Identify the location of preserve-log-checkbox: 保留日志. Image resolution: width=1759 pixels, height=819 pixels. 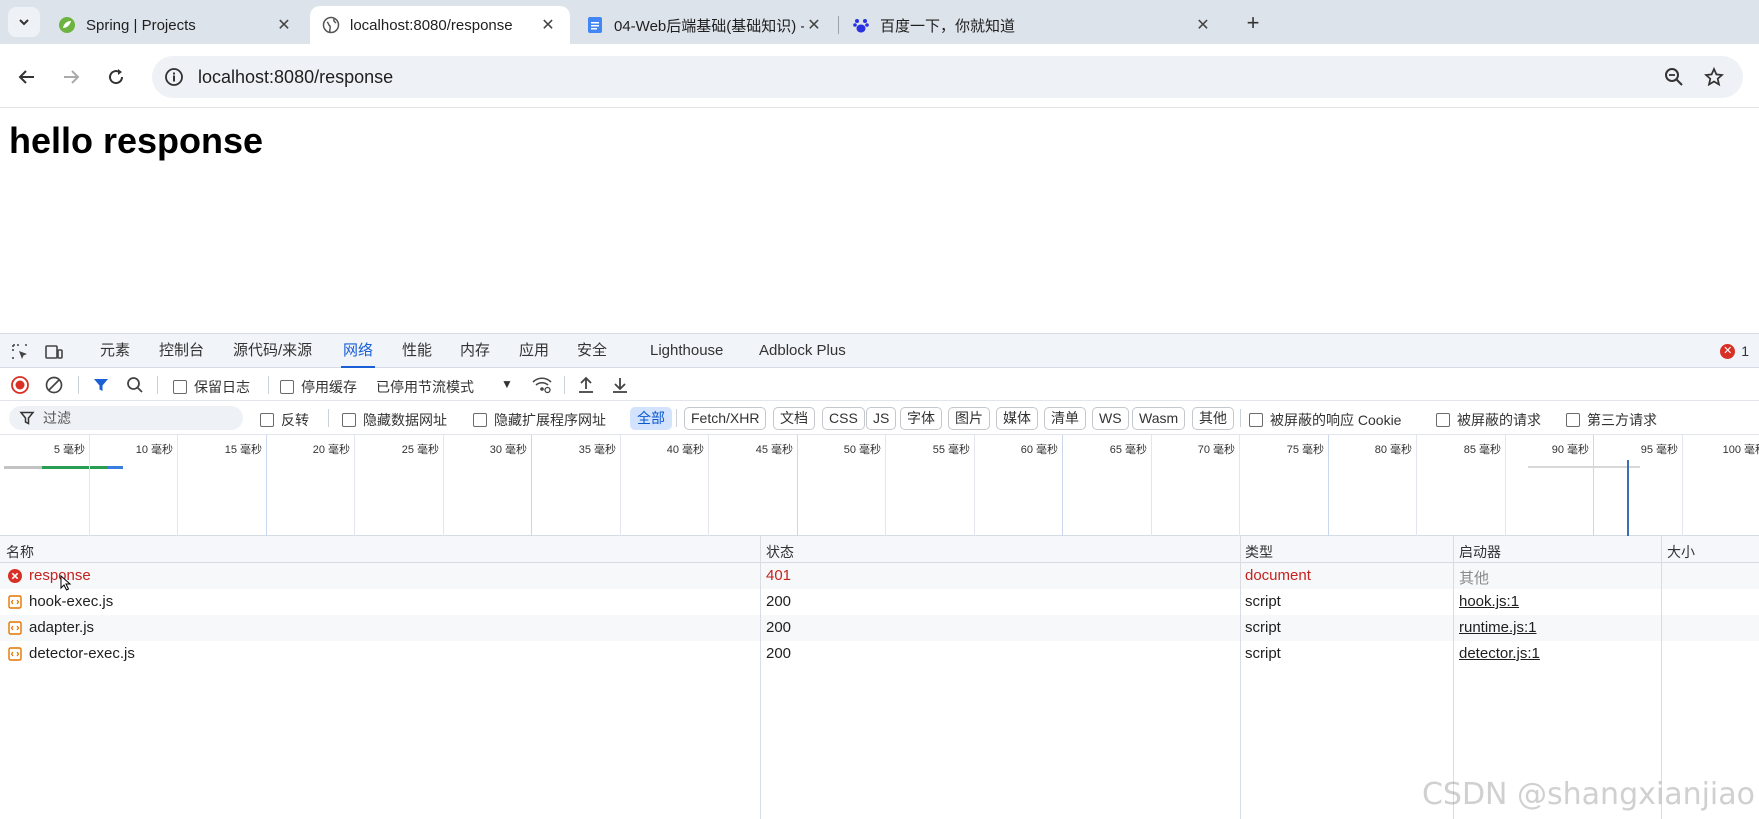
(211, 387).